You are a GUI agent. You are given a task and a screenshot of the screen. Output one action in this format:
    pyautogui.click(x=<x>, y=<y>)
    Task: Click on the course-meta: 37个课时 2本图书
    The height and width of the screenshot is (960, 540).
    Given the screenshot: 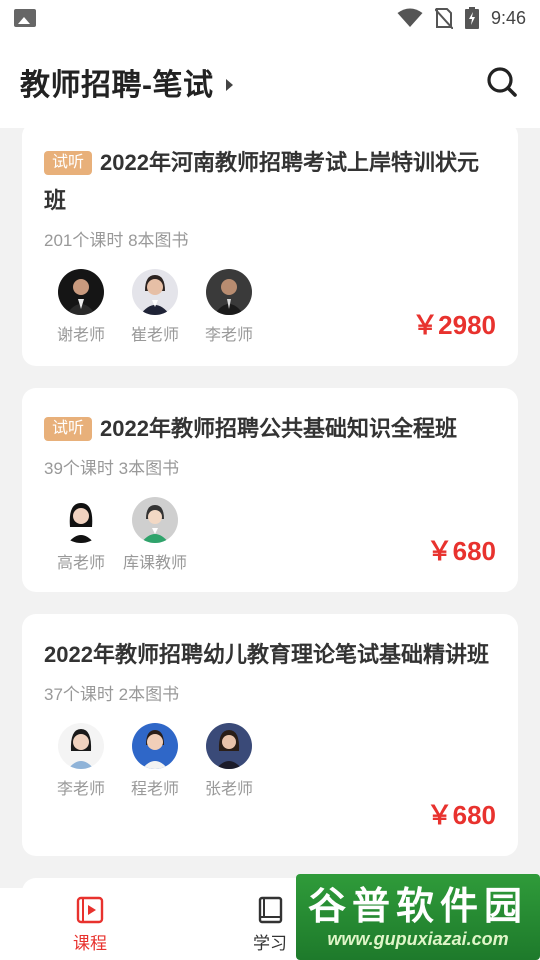 What is the action you would take?
    pyautogui.click(x=112, y=694)
    